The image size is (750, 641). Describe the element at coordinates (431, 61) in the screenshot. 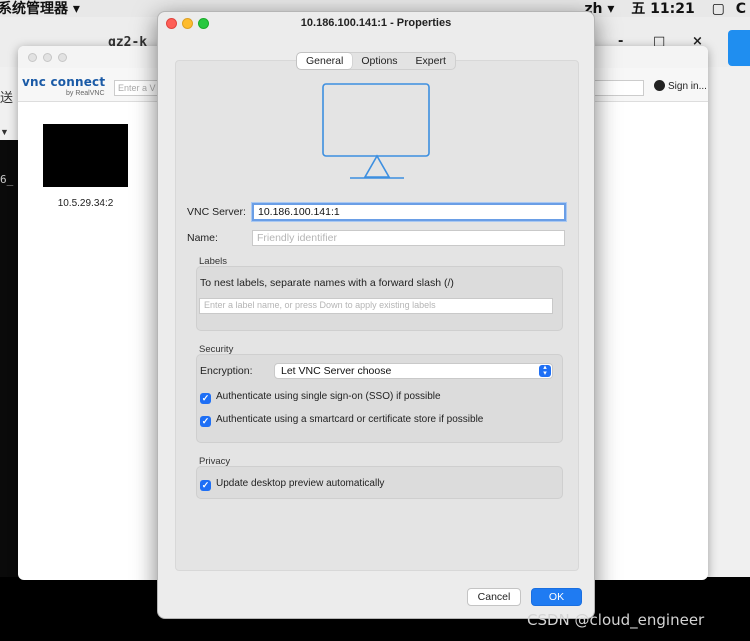

I see `tab-expert: Expert` at that location.